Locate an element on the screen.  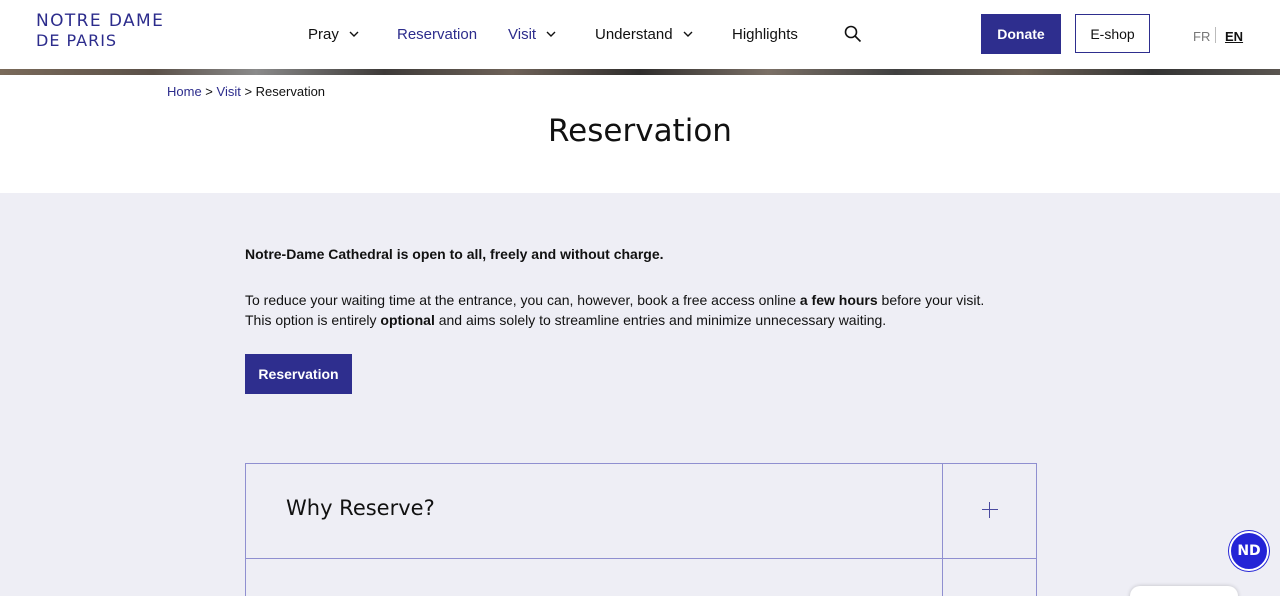
nav-visit: Visit is located at coordinates (532, 34).